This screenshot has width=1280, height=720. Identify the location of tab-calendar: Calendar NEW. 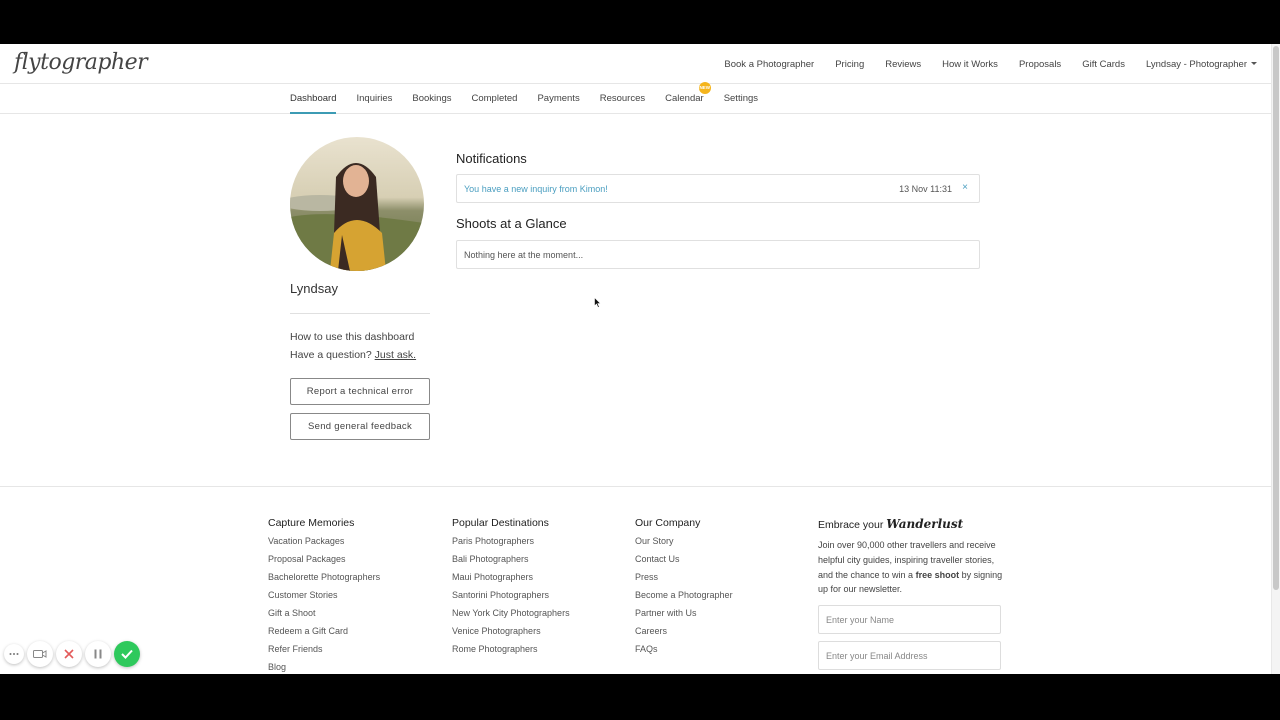
(688, 98).